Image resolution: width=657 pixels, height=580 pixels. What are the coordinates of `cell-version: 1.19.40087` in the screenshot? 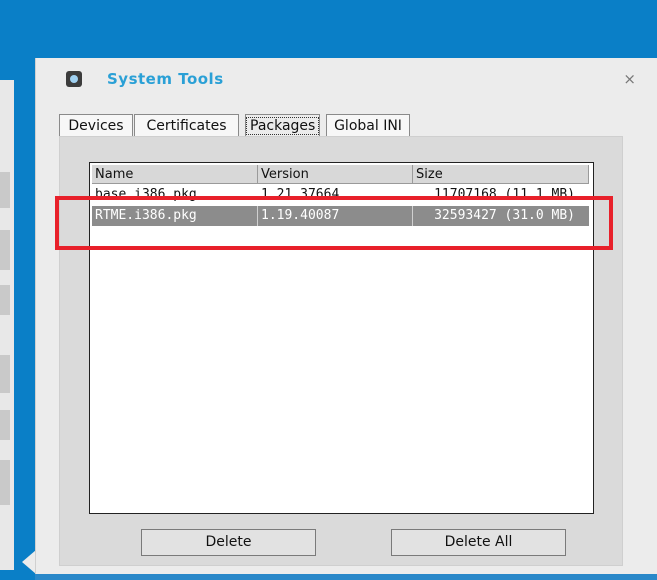 It's located at (335, 216).